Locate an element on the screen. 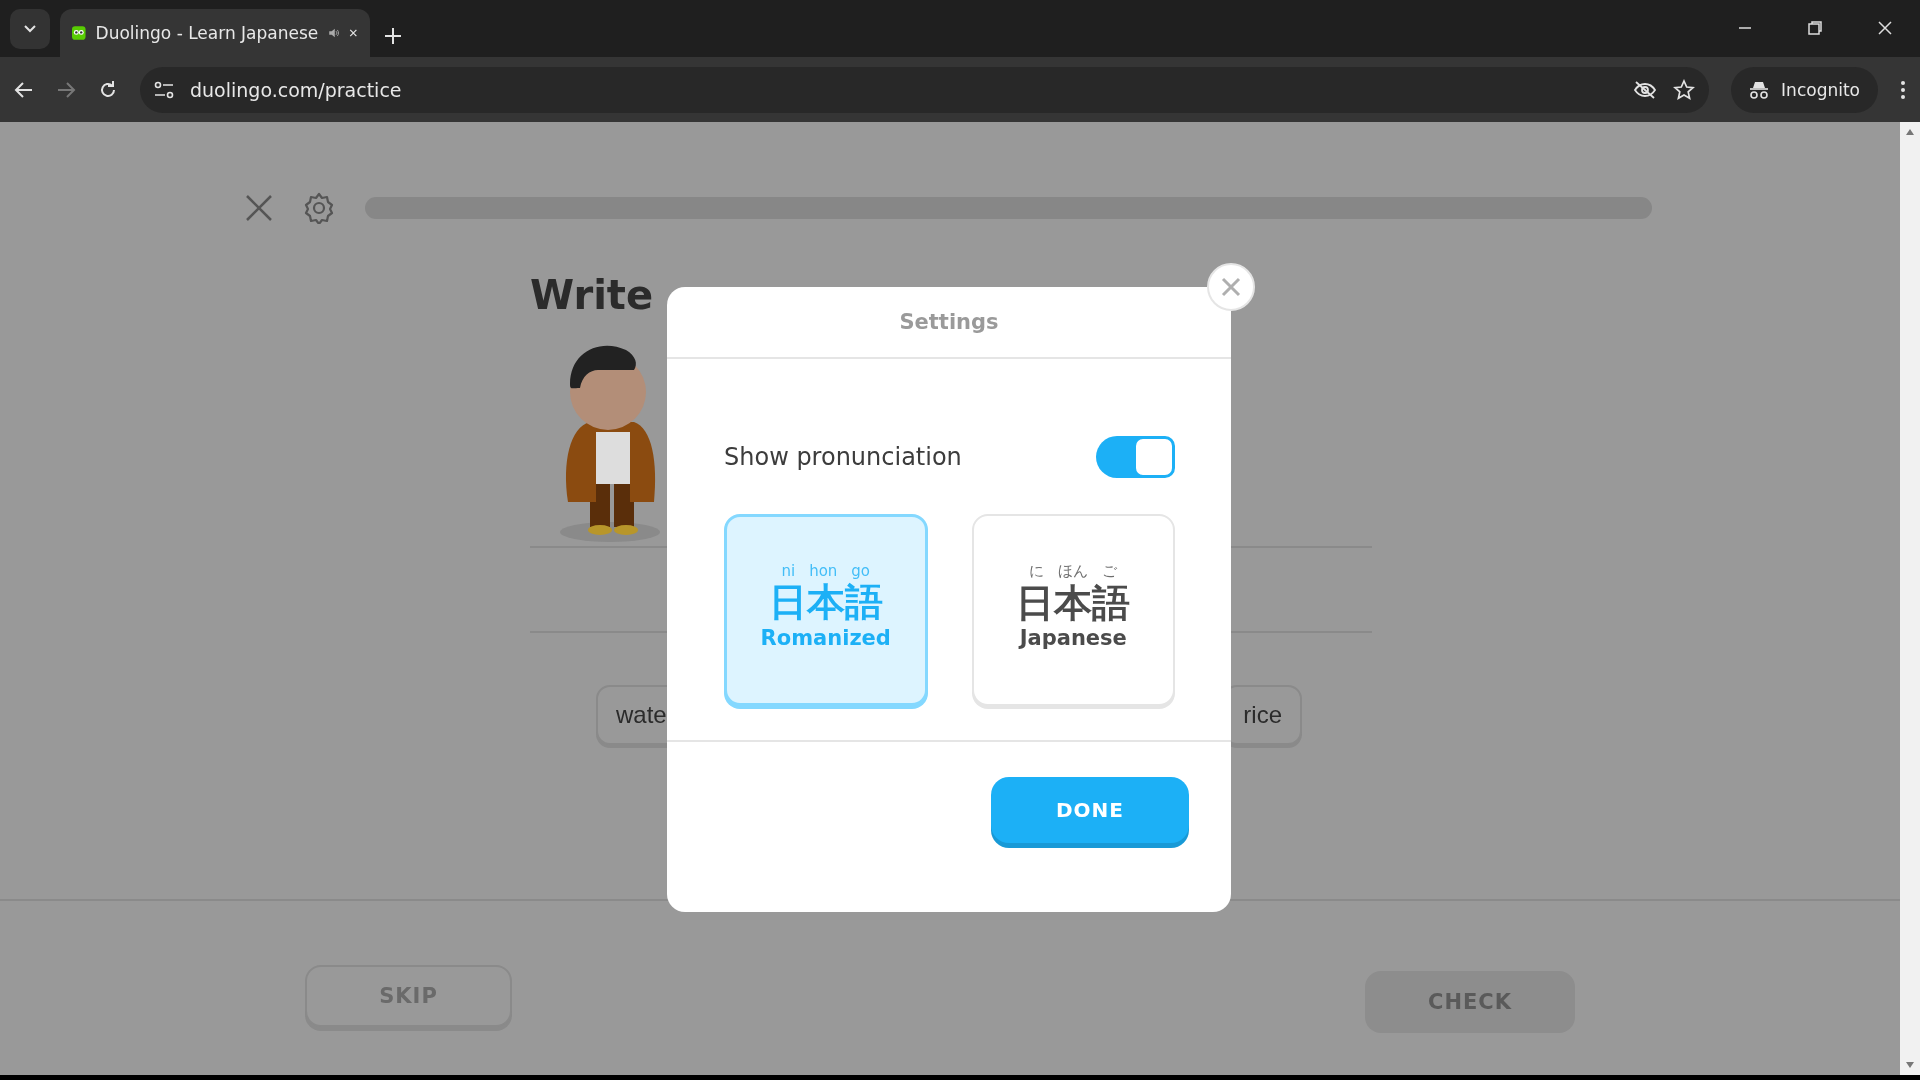 This screenshot has width=1920, height=1080. setting-label: Show pronunciation is located at coordinates (843, 457).